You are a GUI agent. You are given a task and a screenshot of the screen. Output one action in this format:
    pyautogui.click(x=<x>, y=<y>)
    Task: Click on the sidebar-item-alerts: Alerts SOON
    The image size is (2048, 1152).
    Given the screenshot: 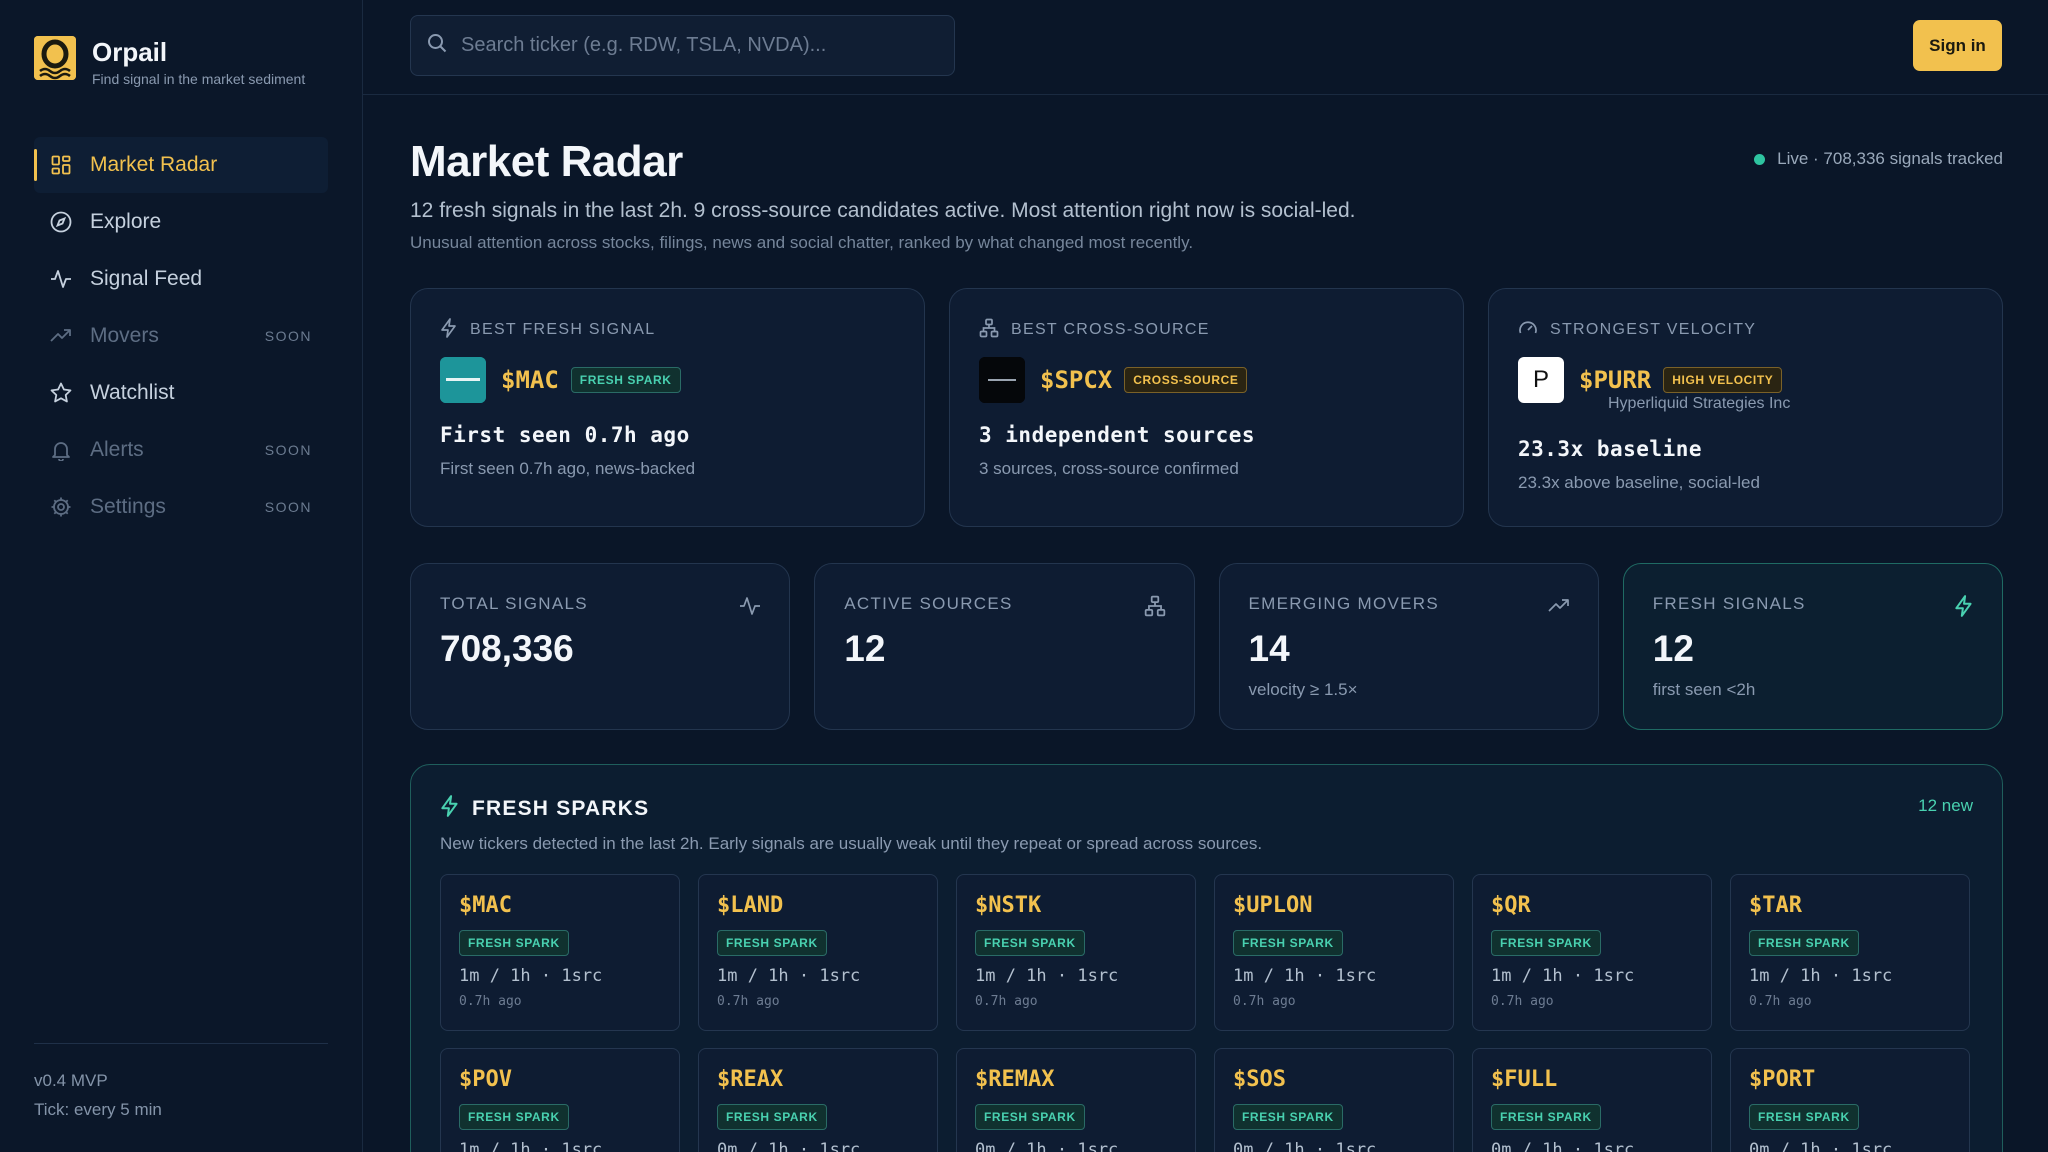 What is the action you would take?
    pyautogui.click(x=181, y=450)
    